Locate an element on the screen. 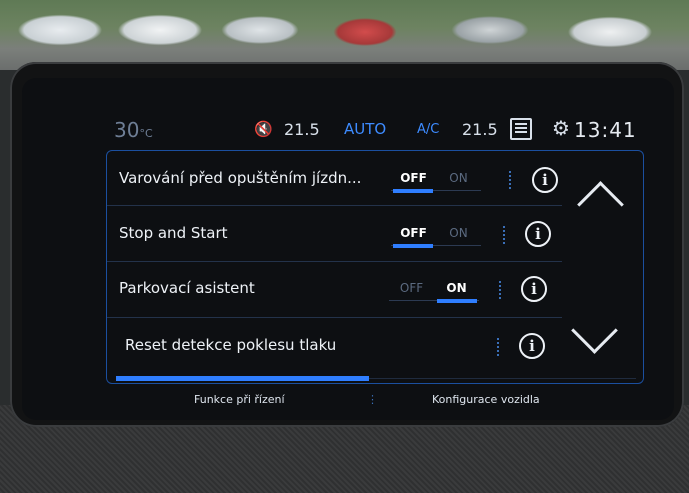 The height and width of the screenshot is (493, 689). toggle-parking-assist: OFF ON is located at coordinates (434, 293).